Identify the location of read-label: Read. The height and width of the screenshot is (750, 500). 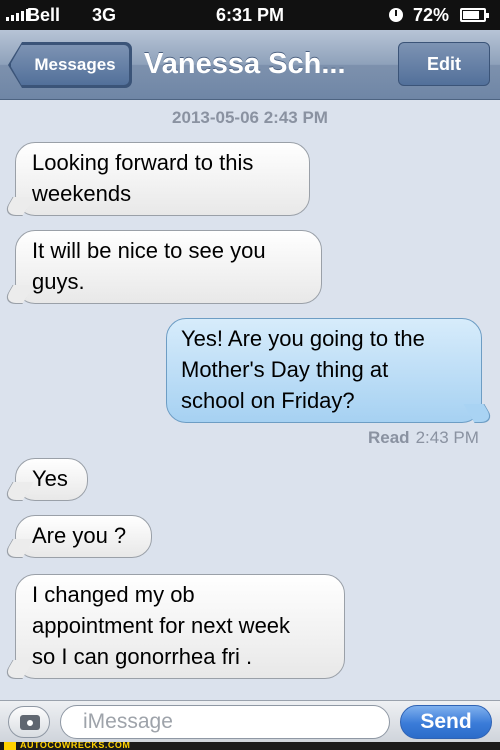
(389, 437).